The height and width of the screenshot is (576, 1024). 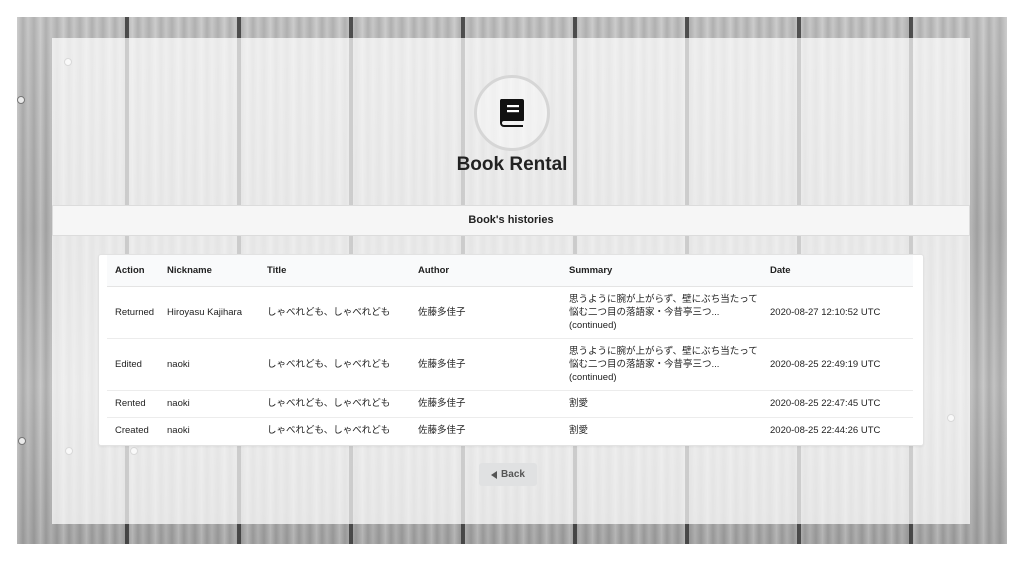 I want to click on header-nickname: Nickname, so click(x=209, y=271).